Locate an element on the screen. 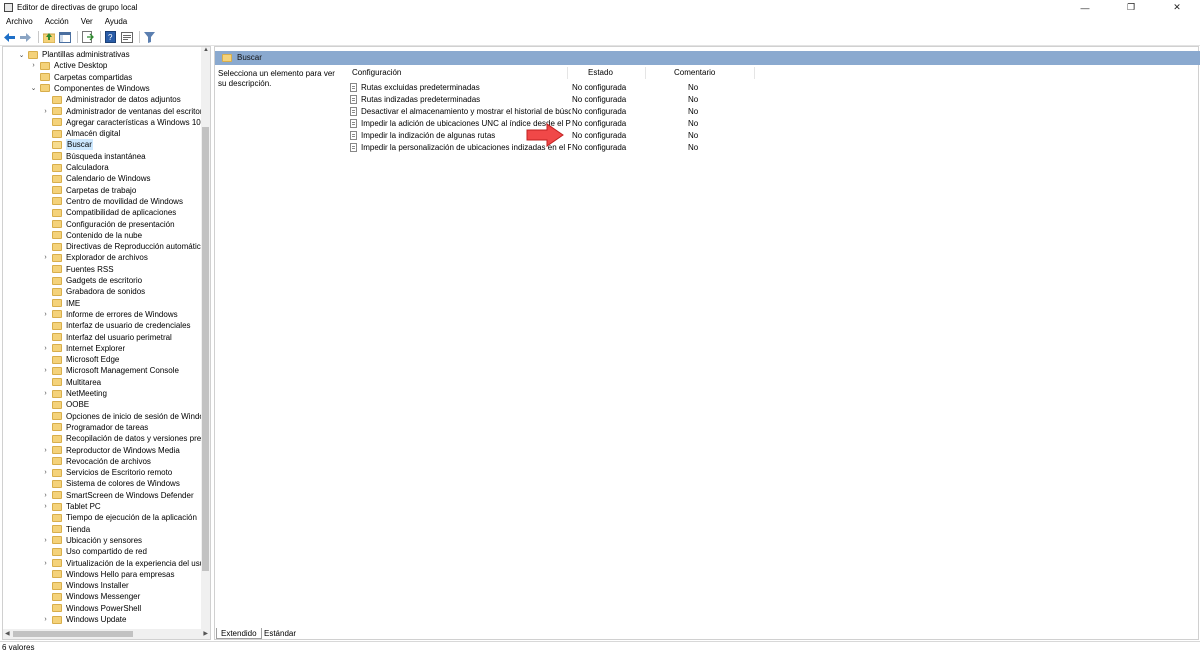 The width and height of the screenshot is (1200, 652). tree-item: › Tablet PC is located at coordinates (70, 506).